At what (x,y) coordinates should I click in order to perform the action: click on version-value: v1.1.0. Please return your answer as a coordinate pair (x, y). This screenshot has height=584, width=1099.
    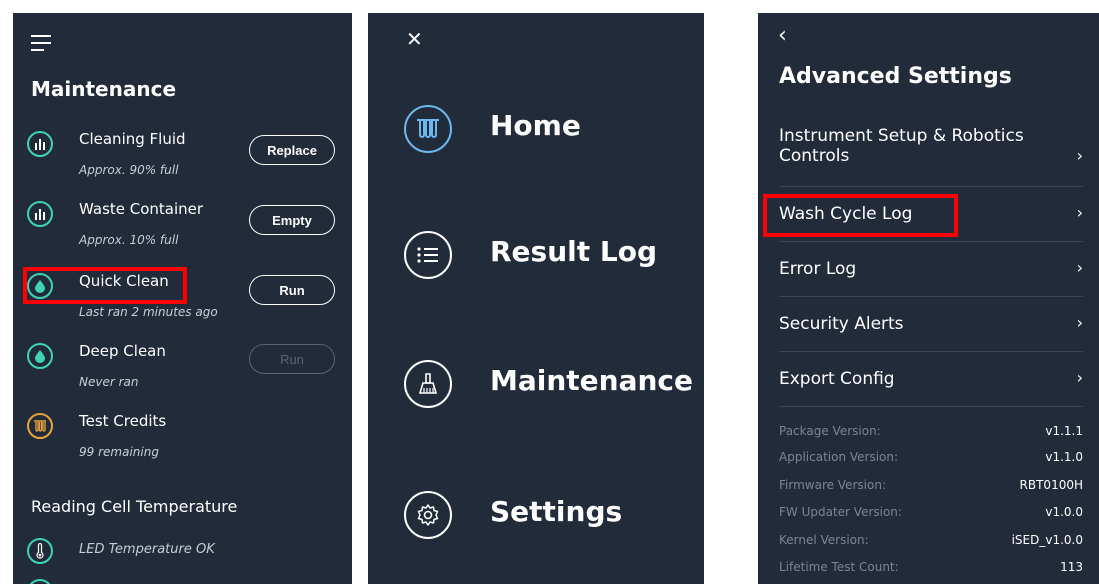
    Looking at the image, I should click on (1064, 457).